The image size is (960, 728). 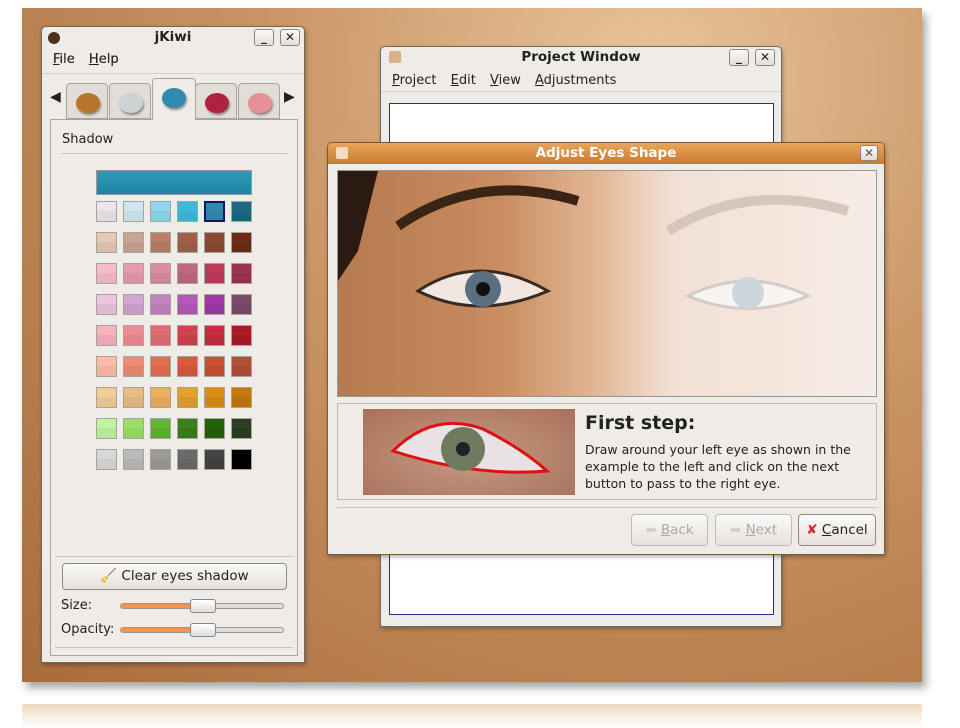 What do you see at coordinates (174, 153) in the screenshot?
I see `divider` at bounding box center [174, 153].